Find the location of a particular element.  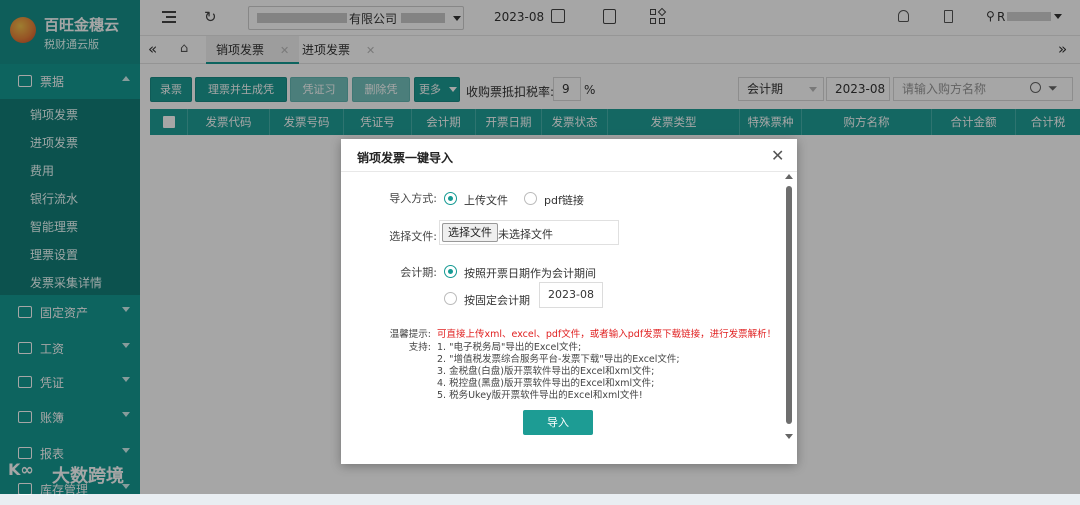

period-by-date-option: 按照开票日期作为会计期间 is located at coordinates (530, 273).